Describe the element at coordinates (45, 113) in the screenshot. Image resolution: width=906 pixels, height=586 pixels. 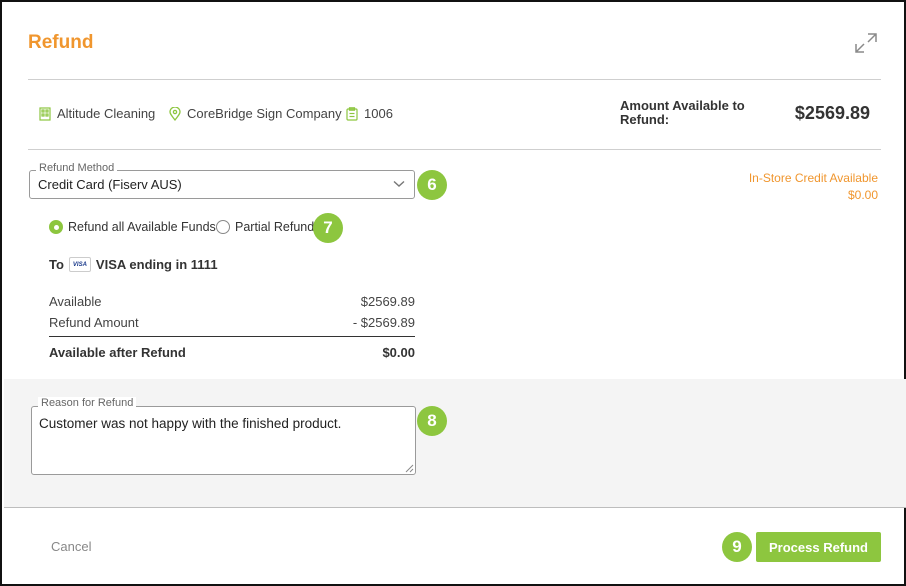
I see `building-icon` at that location.